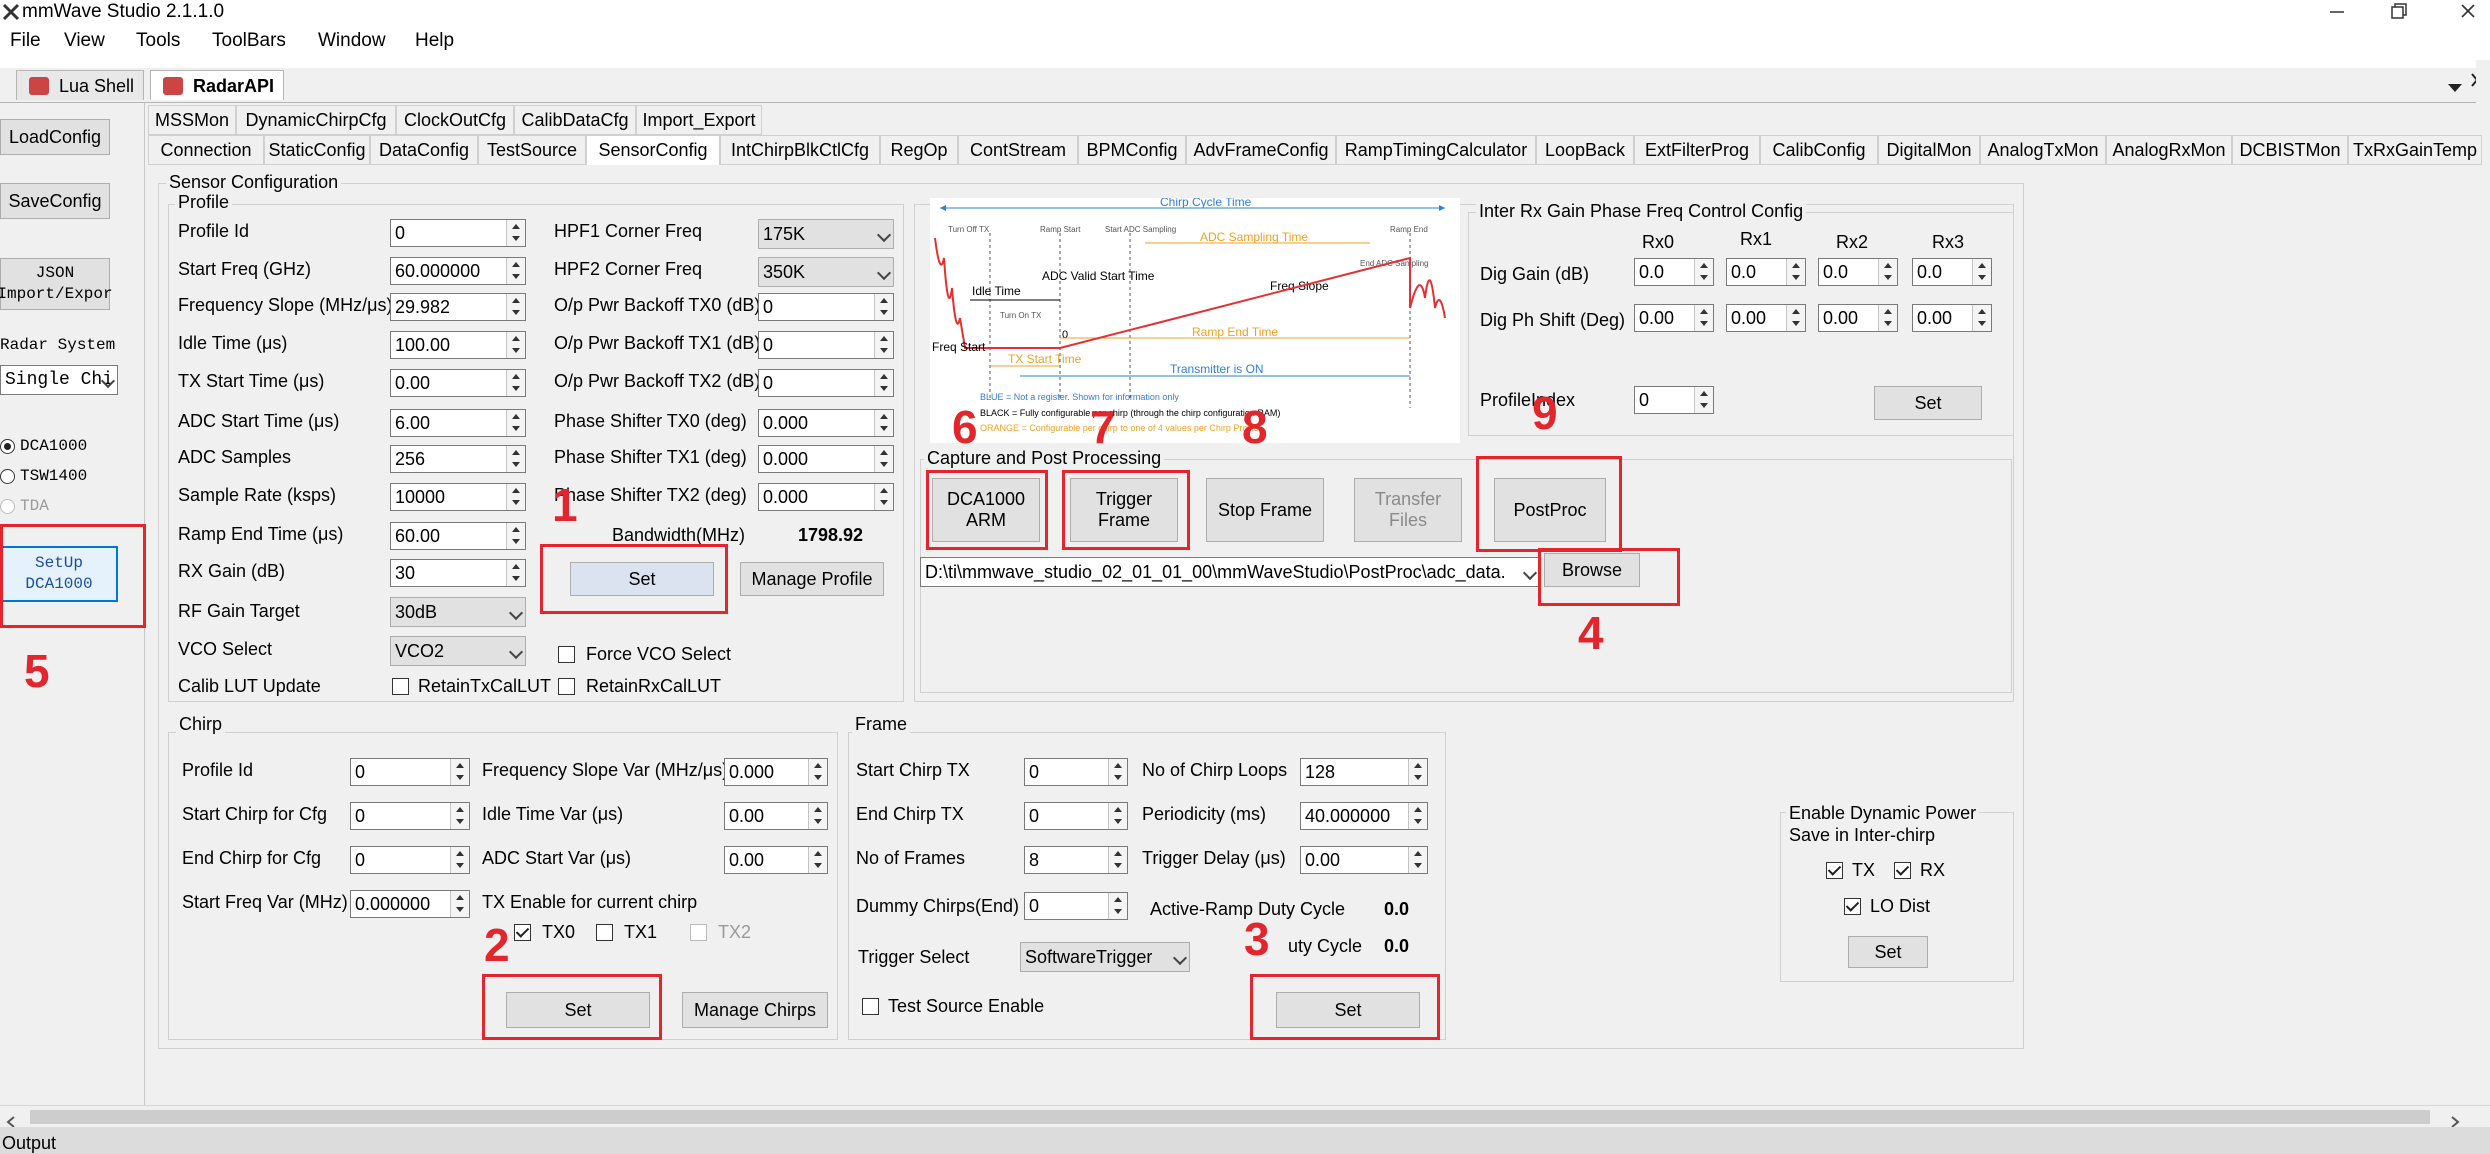  I want to click on tab-connection: Connection, so click(206, 150).